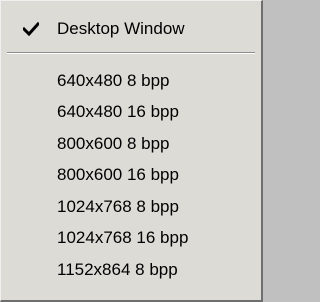  Describe the element at coordinates (118, 174) in the screenshot. I see `menu-item-label: 800x600 16 bpp` at that location.